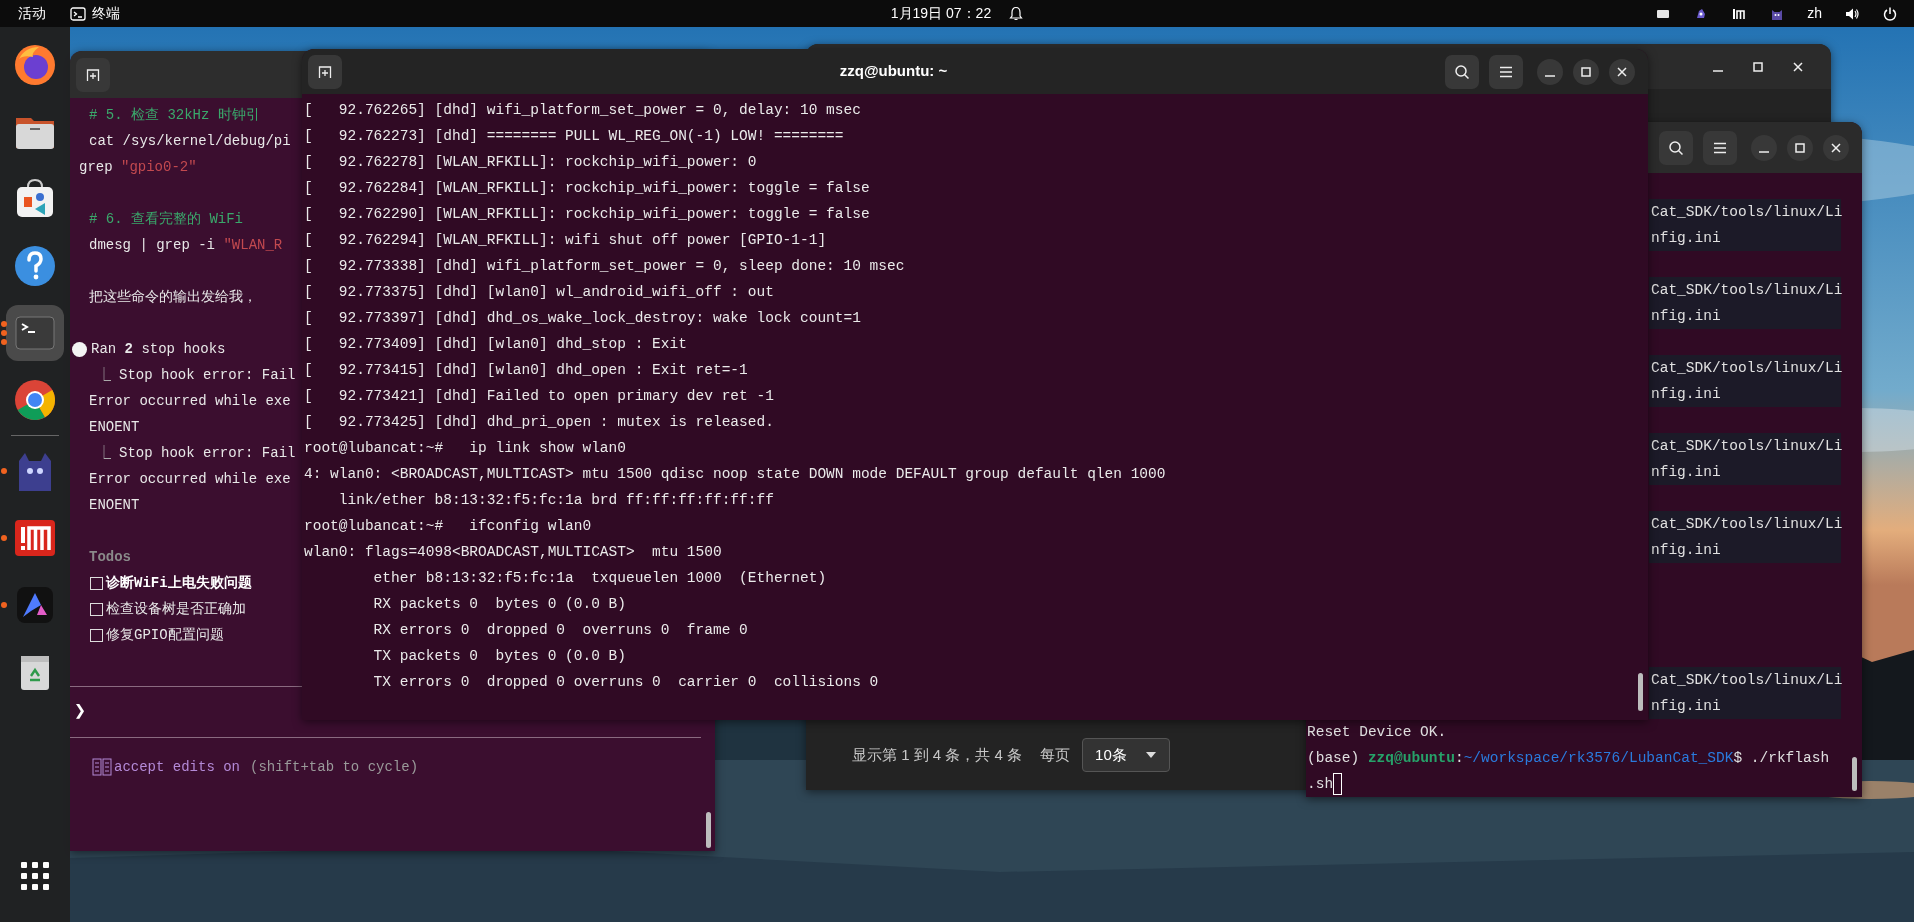 This screenshot has height=922, width=1914. What do you see at coordinates (513, 552) in the screenshot?
I see `terminal-line: wlan0: flags=4098<BROADCAST,MULTICAST> mtu 1500` at bounding box center [513, 552].